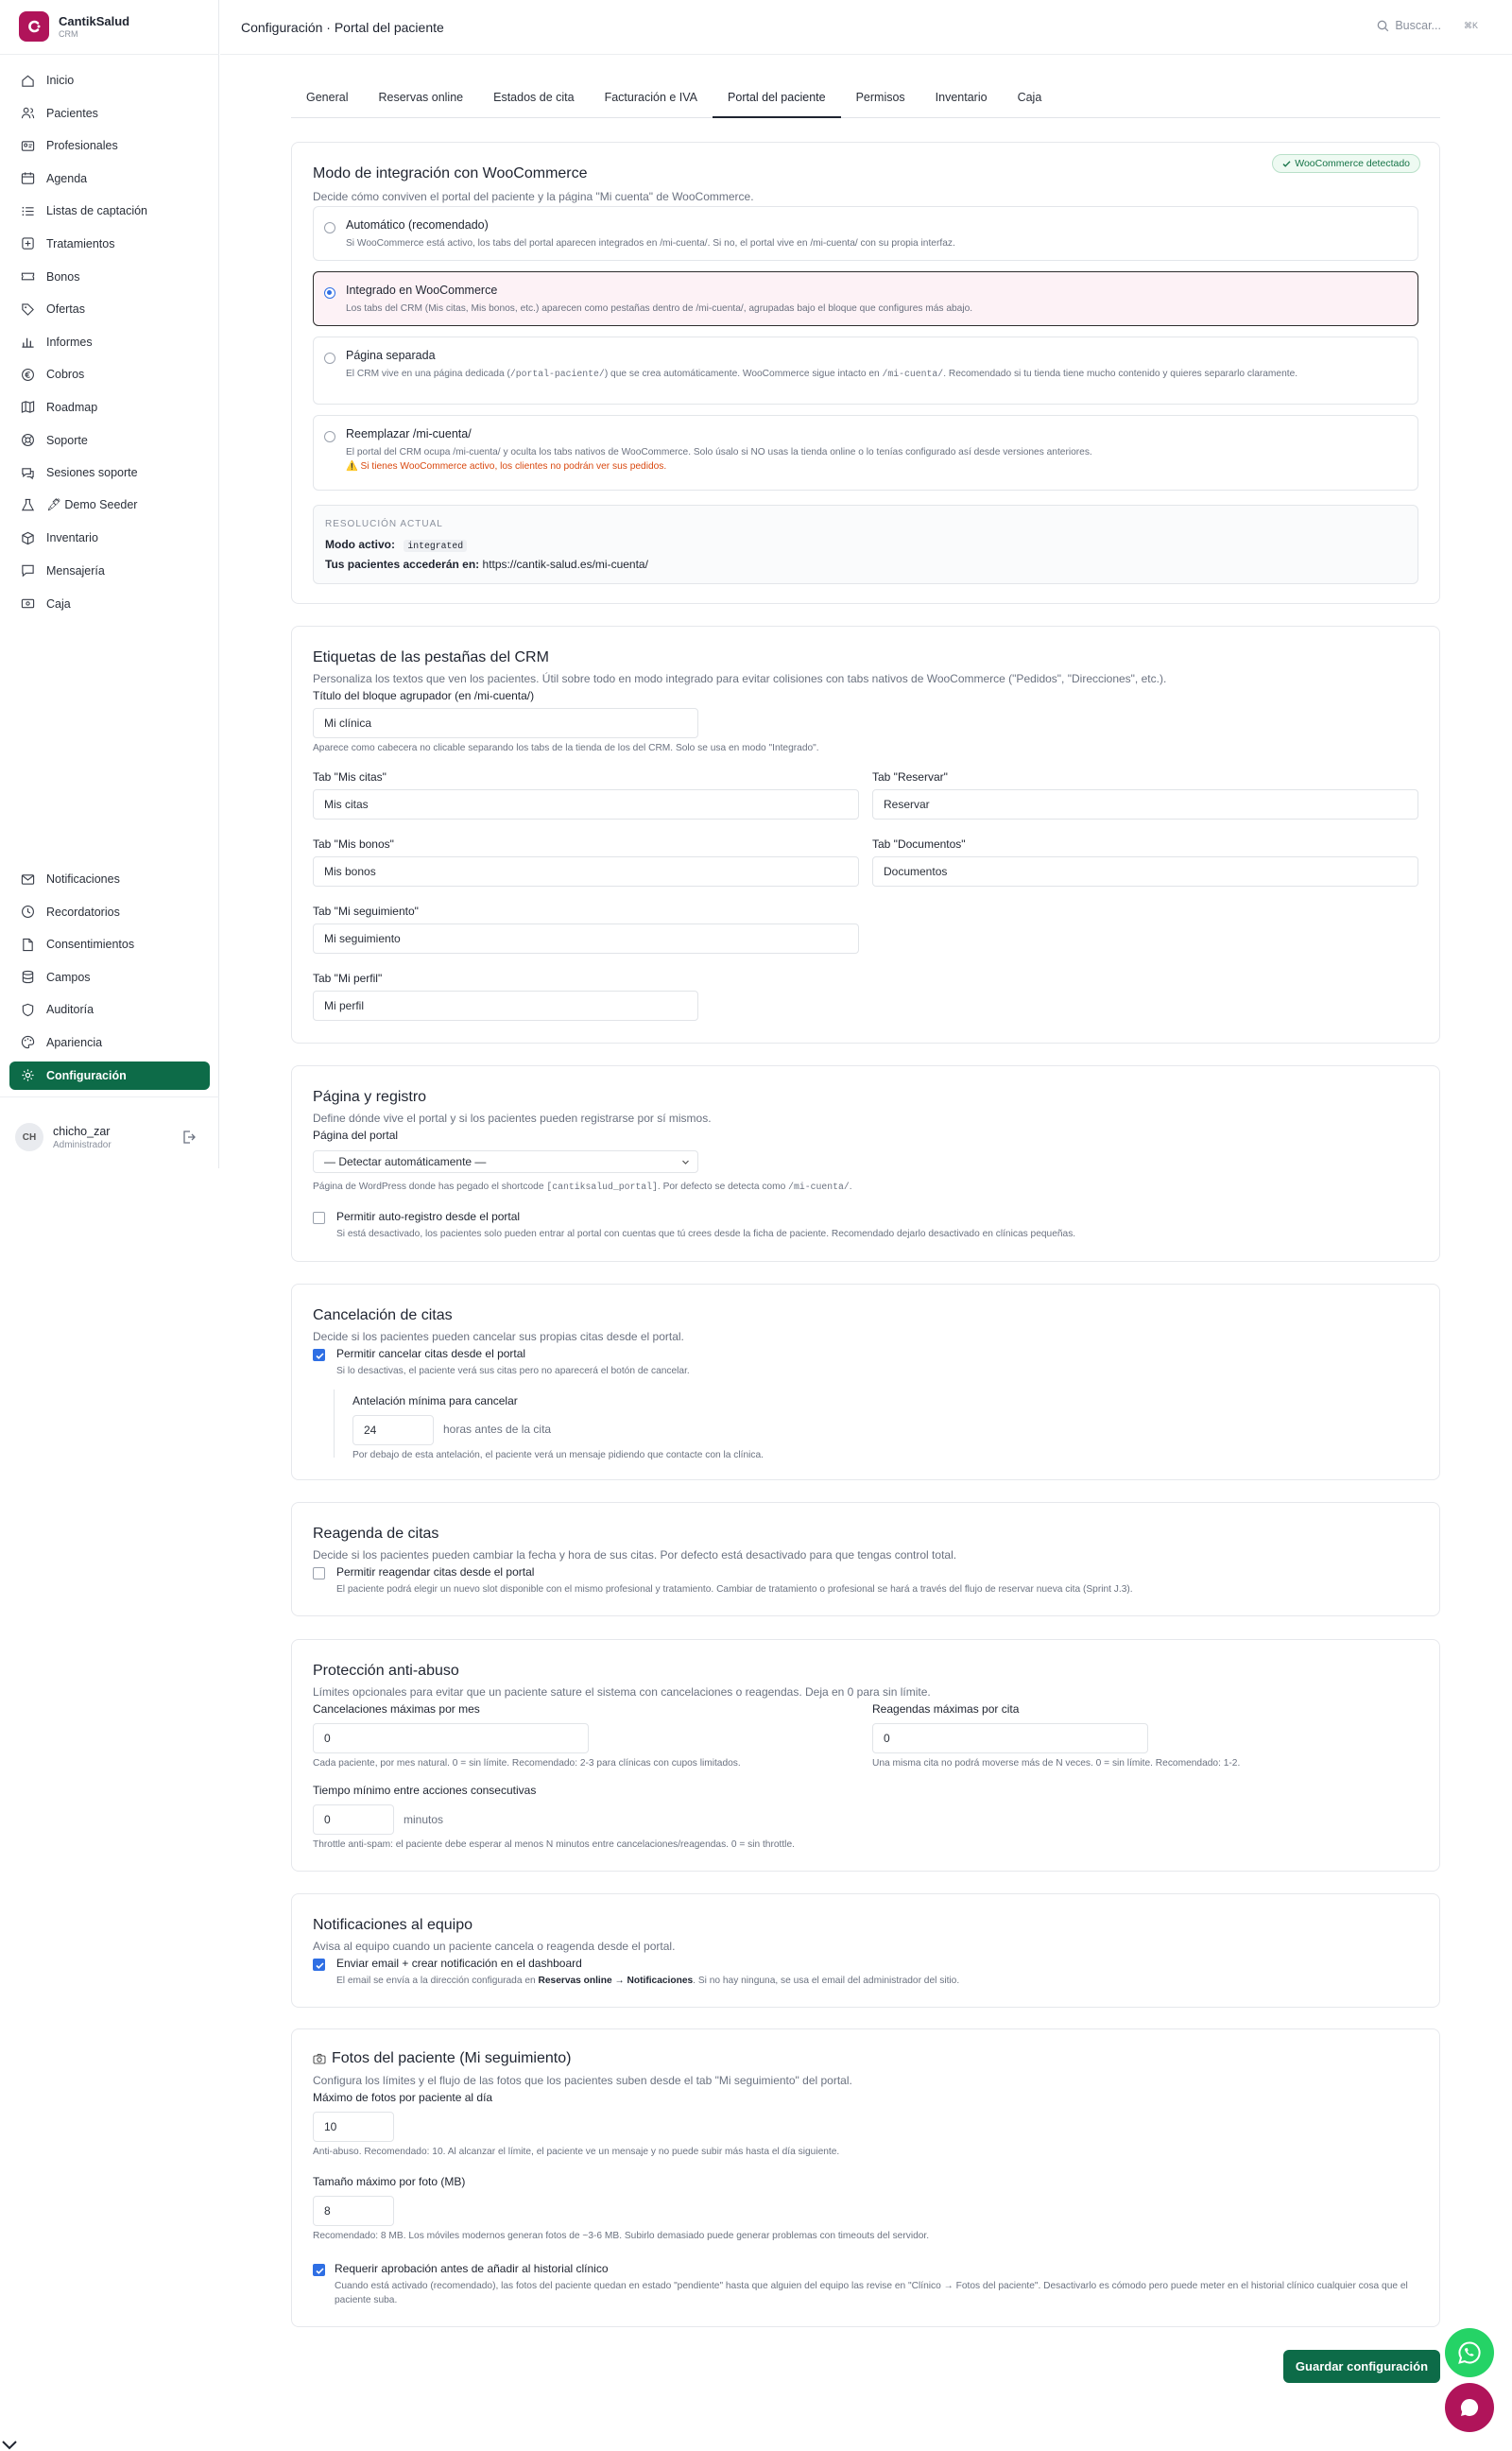 The width and height of the screenshot is (1512, 2451). I want to click on section-title: Reagenda de citas, so click(376, 1534).